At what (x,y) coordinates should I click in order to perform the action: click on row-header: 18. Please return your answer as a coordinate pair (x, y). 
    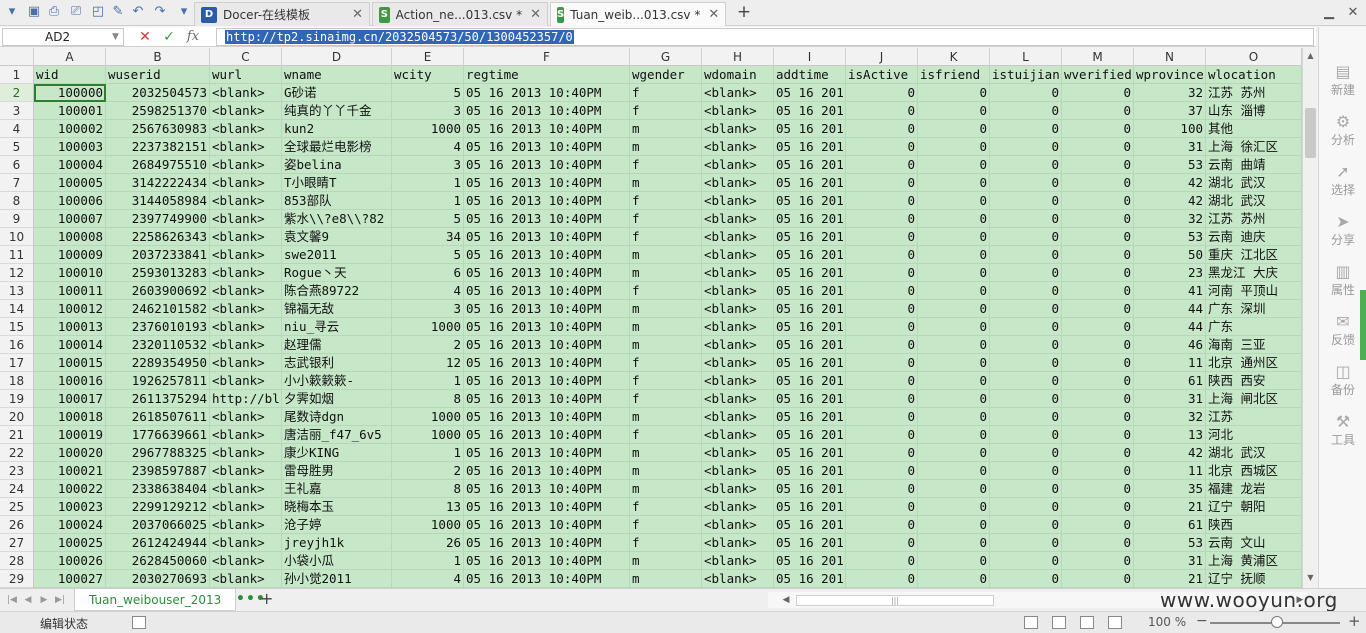
    Looking at the image, I should click on (16, 381).